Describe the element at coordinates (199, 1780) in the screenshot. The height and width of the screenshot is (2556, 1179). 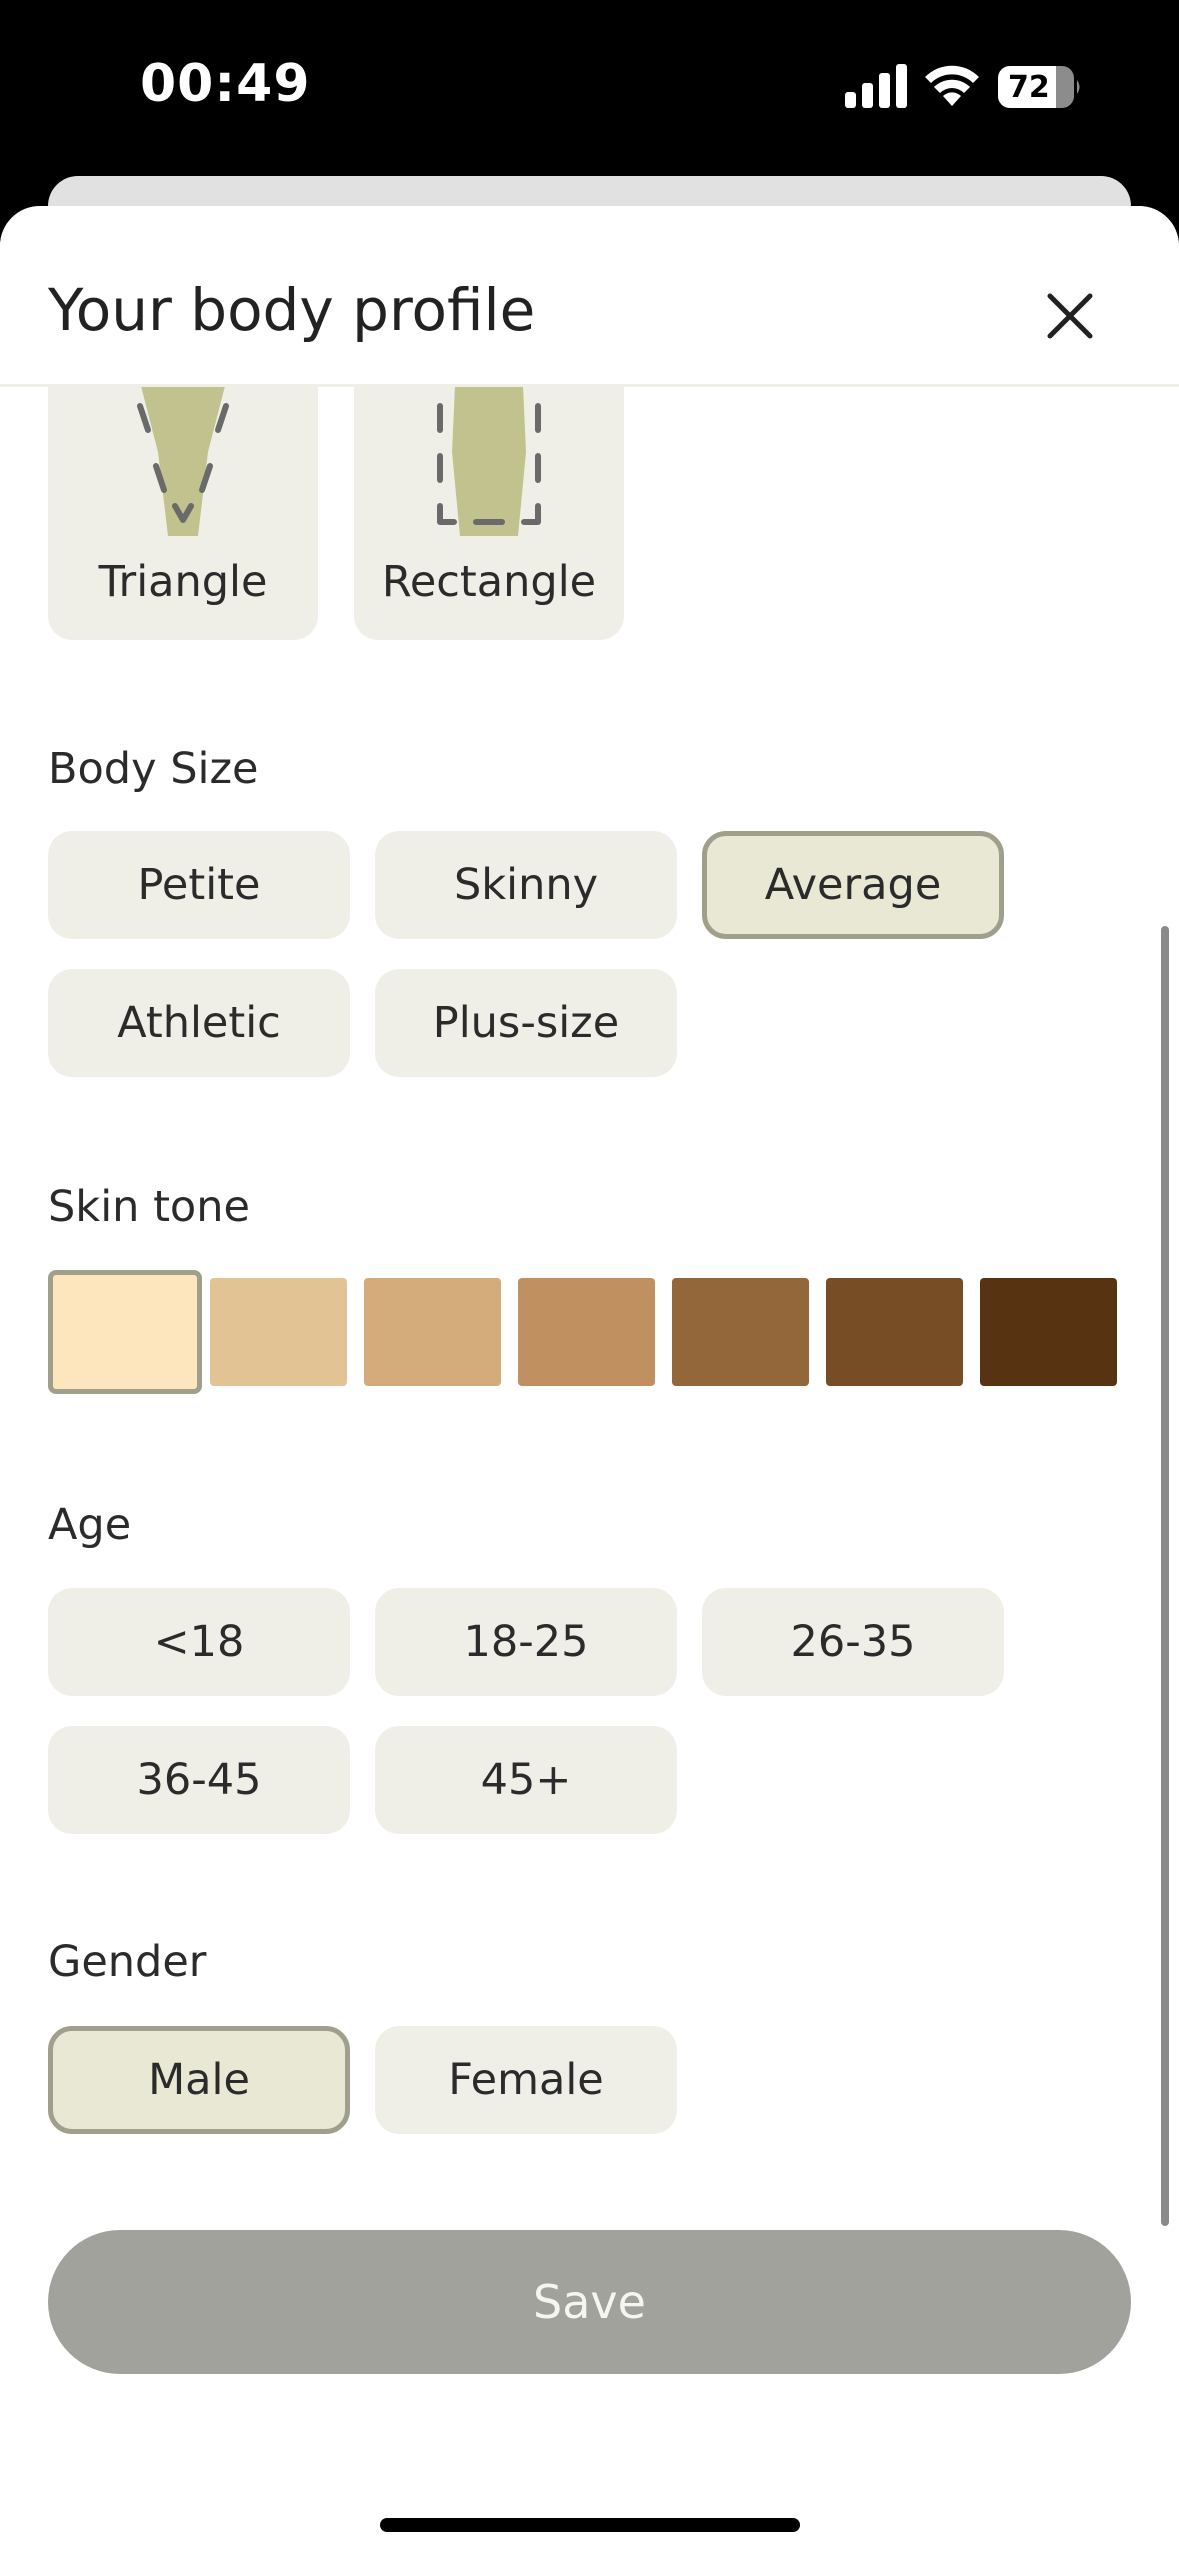
I see `age-option-36-45: 36-45` at that location.